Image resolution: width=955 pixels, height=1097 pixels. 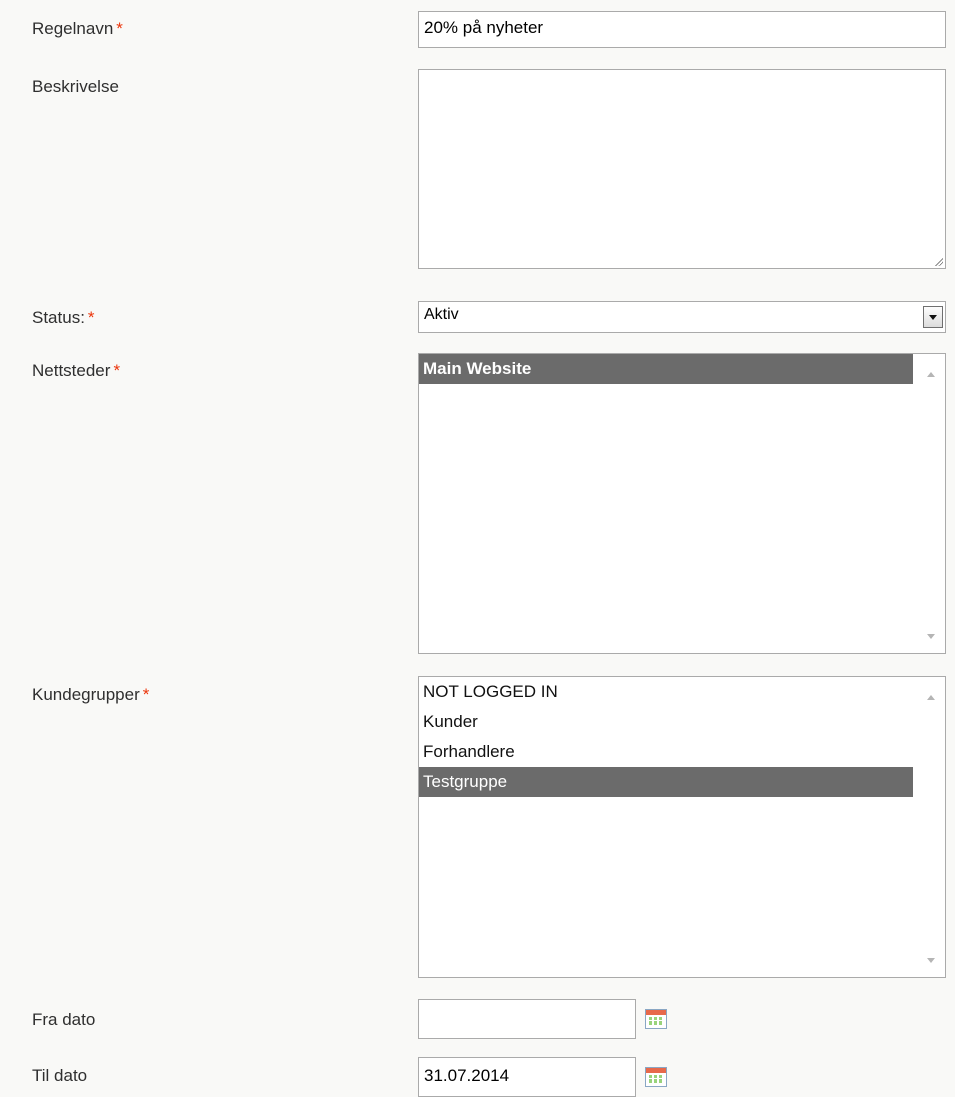 What do you see at coordinates (73, 28) in the screenshot?
I see `rule-name-label-text: Regelnavn` at bounding box center [73, 28].